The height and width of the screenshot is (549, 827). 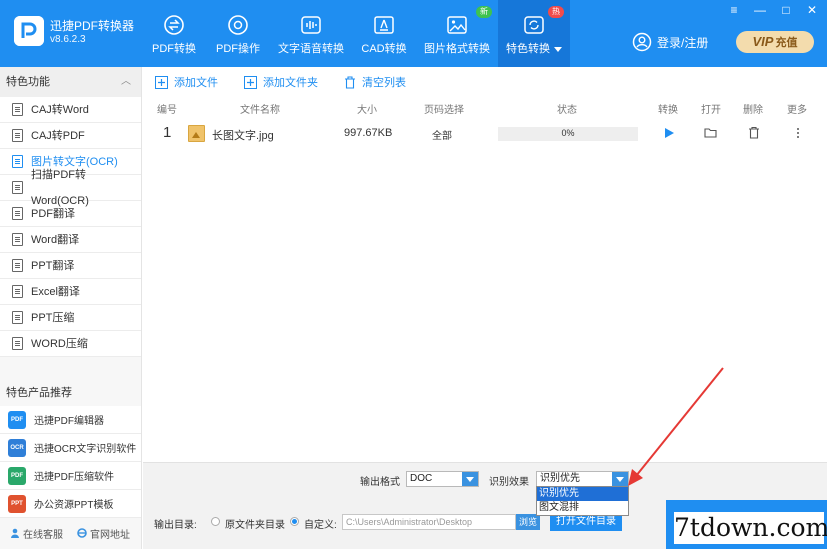 I want to click on sidebar-item-caj-pdf: CAJ转PDF, so click(x=70, y=136).